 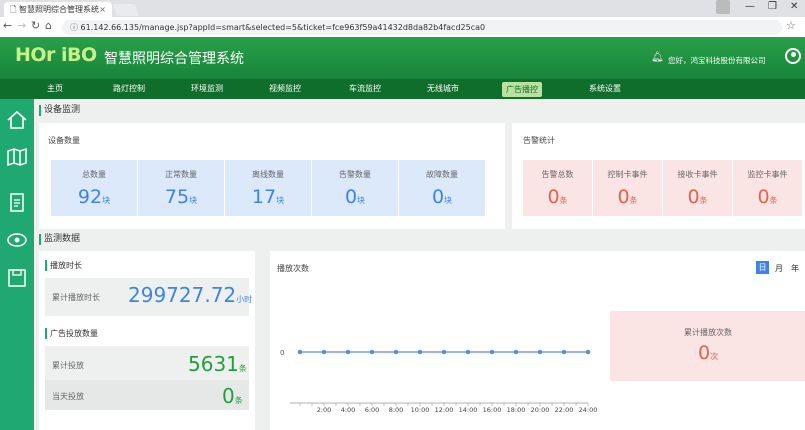 I want to click on ad-total-label: 累计投放, so click(x=68, y=365).